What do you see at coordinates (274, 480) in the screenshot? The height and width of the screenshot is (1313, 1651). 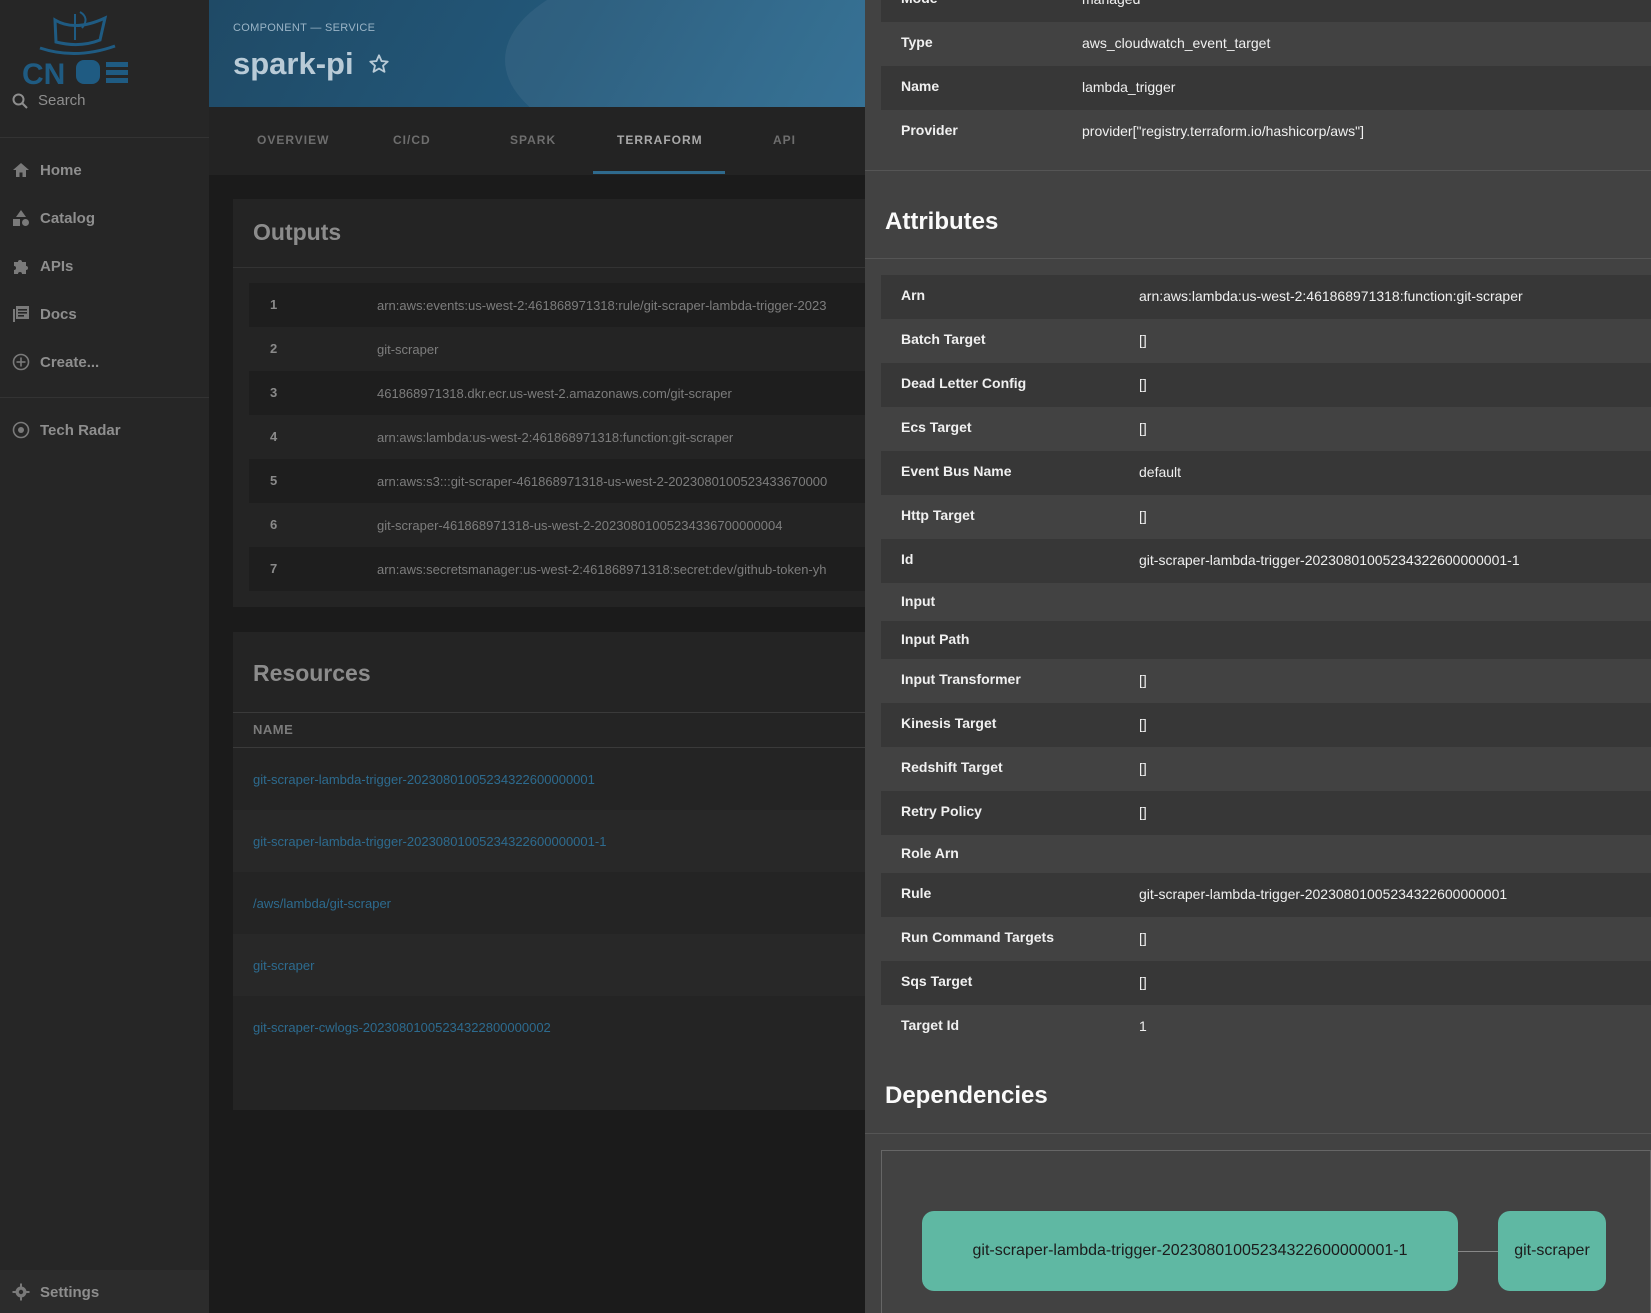 I see `output-index: 5` at bounding box center [274, 480].